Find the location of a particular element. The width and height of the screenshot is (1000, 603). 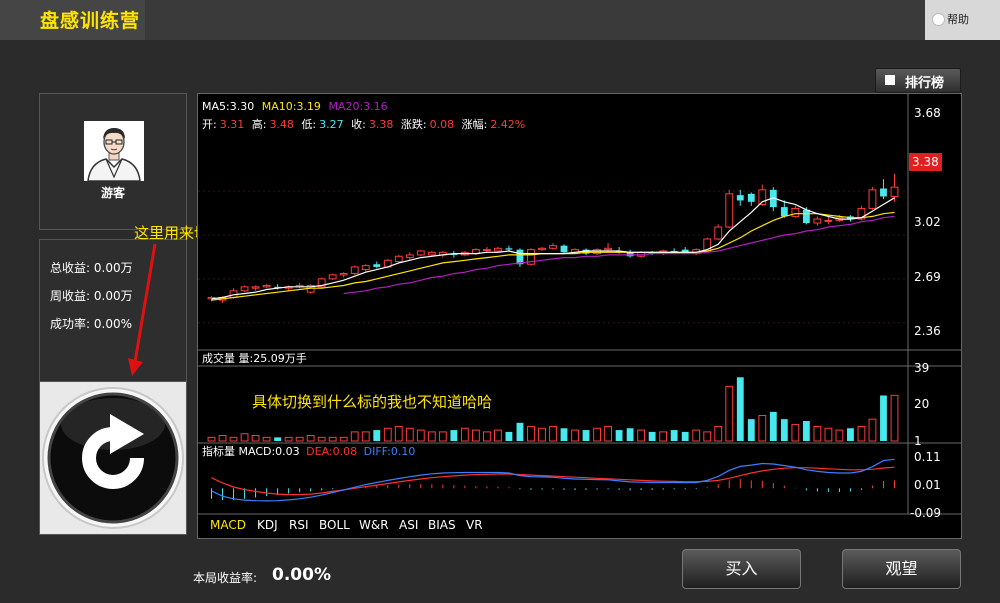

macd-header: 指标量 MACD:0.03 DEA:0.08 DIFF:0.10 is located at coordinates (308, 451).